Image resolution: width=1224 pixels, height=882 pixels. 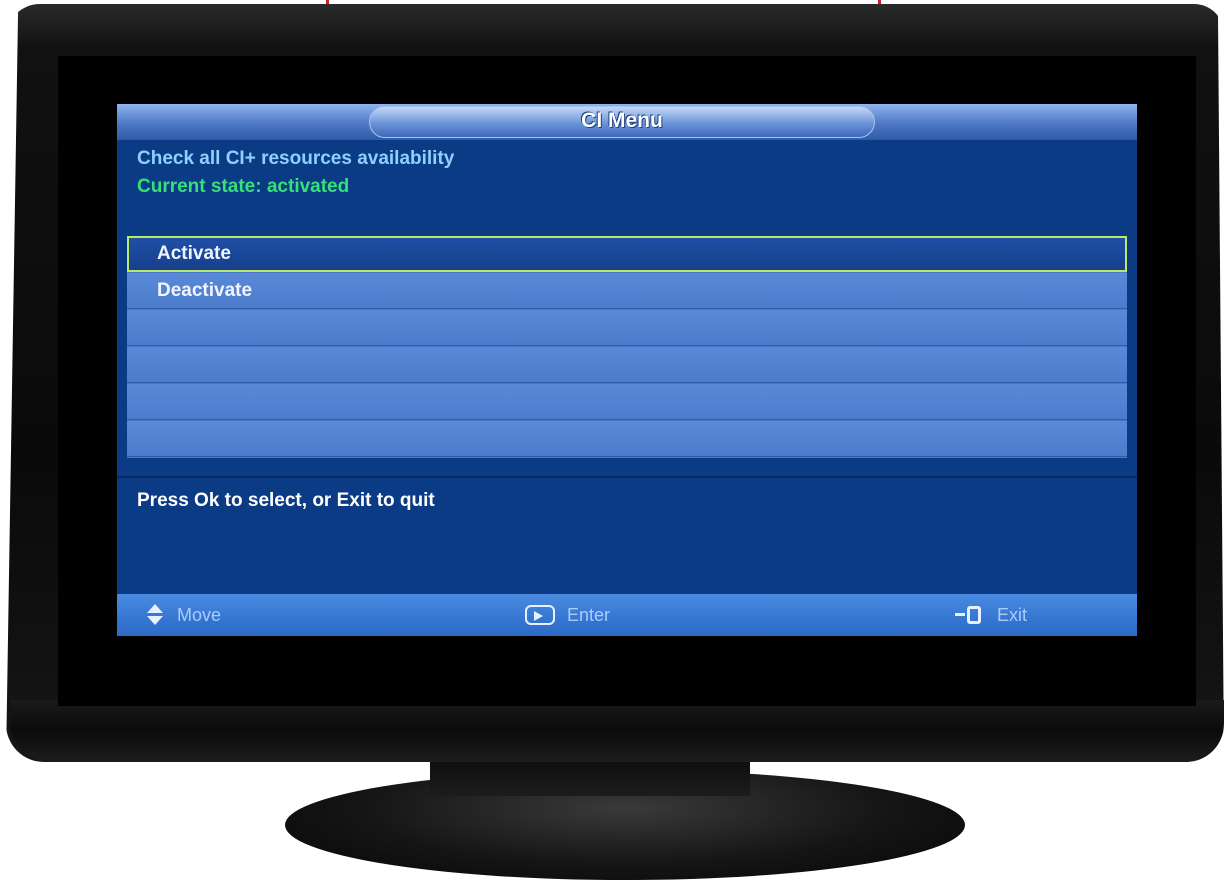 I want to click on menu-title: CI Menu, so click(x=622, y=120).